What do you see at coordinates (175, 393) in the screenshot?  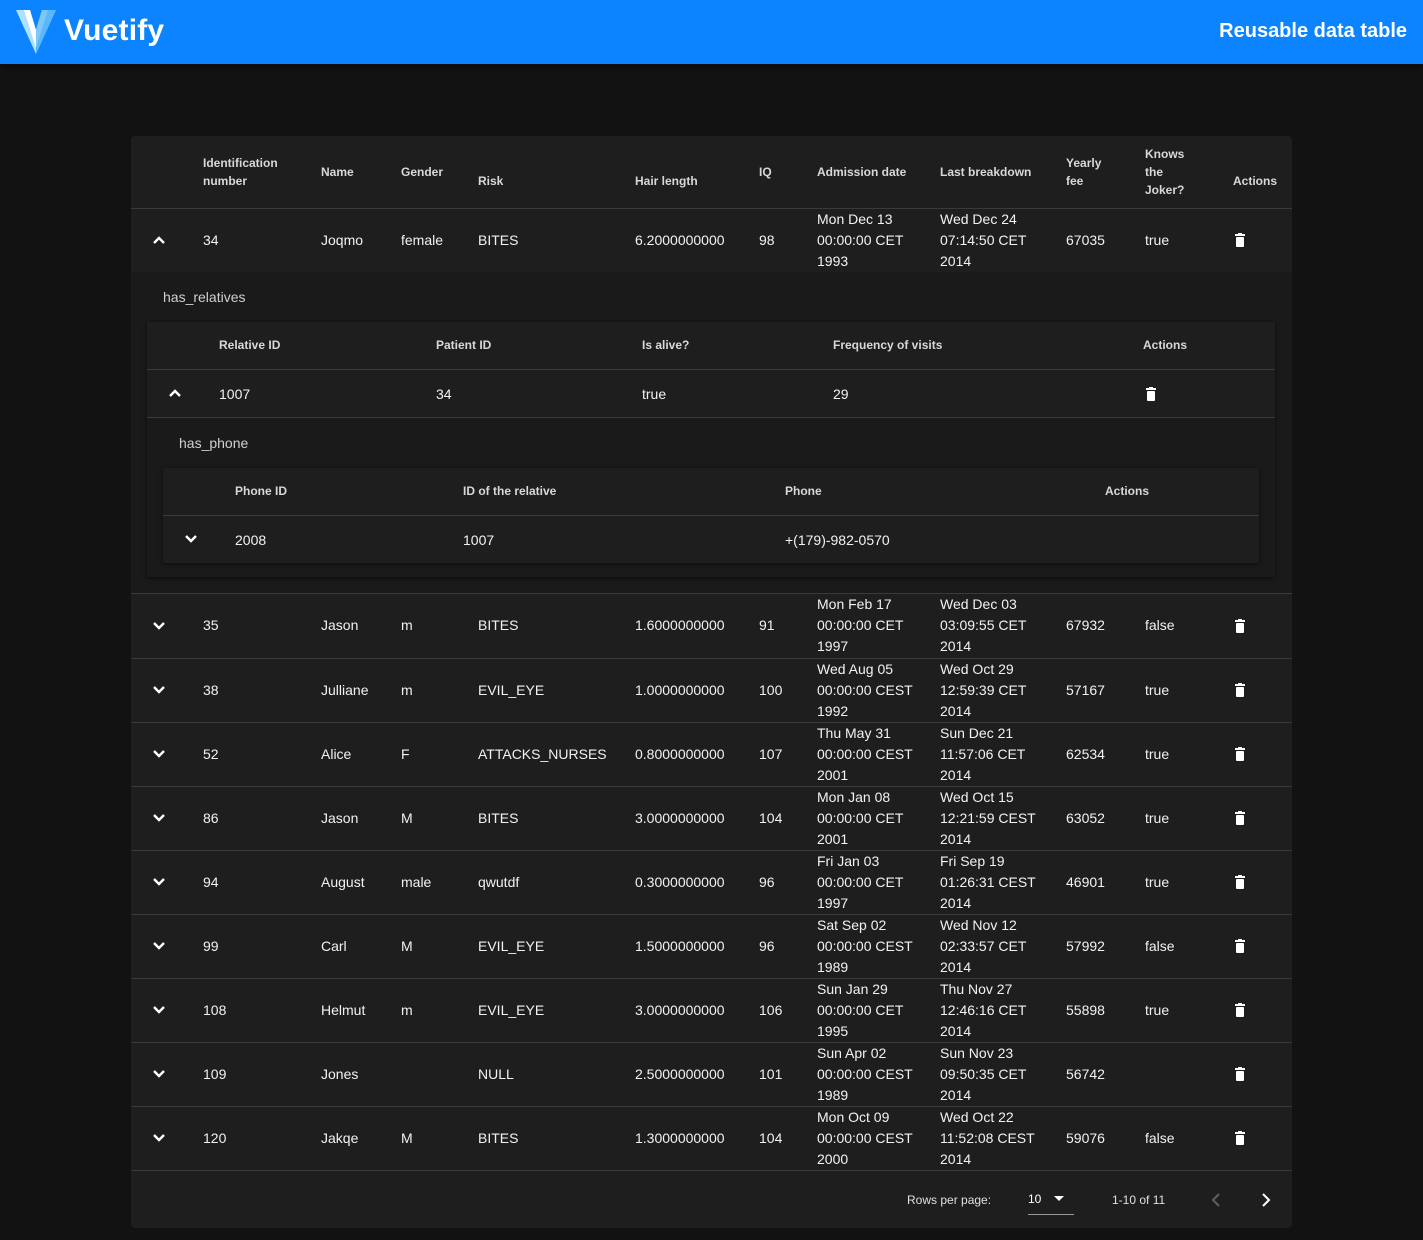 I see `collapse-relative-icon` at bounding box center [175, 393].